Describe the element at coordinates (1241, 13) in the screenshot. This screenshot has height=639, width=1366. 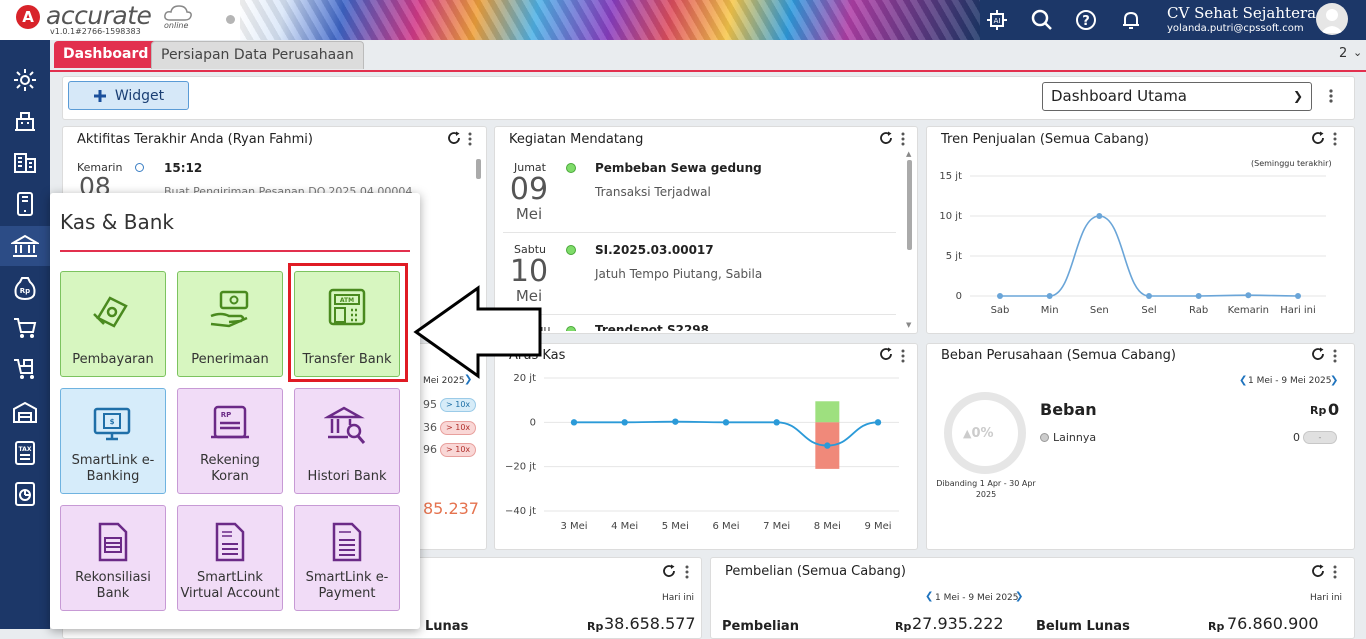
I see `company-name: CV Sehat Sejahtera` at that location.